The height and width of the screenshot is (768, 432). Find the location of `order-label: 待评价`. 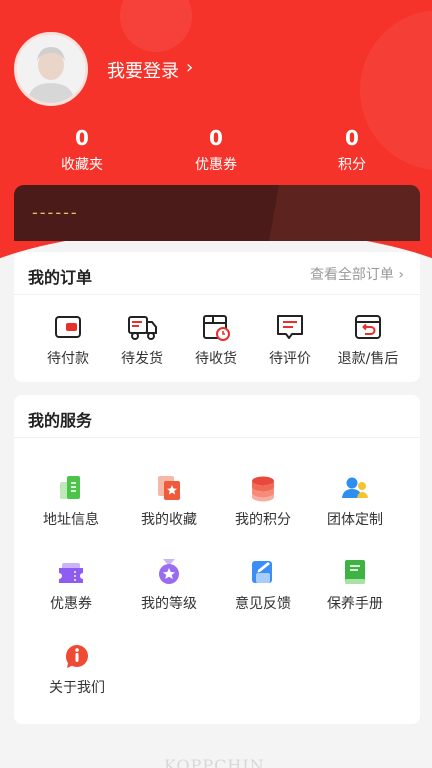

order-label: 待评价 is located at coordinates (290, 359).